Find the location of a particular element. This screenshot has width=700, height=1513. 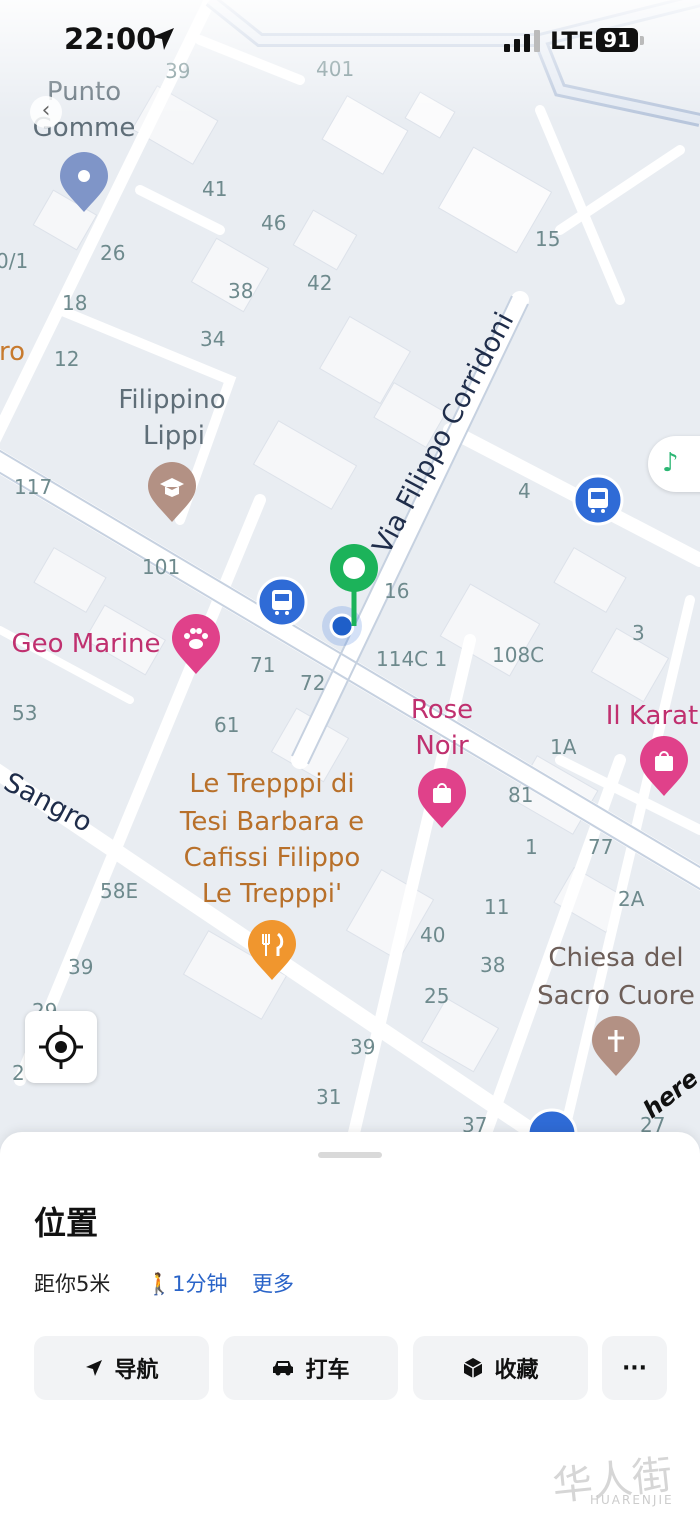

car-icon is located at coordinates (283, 1368).